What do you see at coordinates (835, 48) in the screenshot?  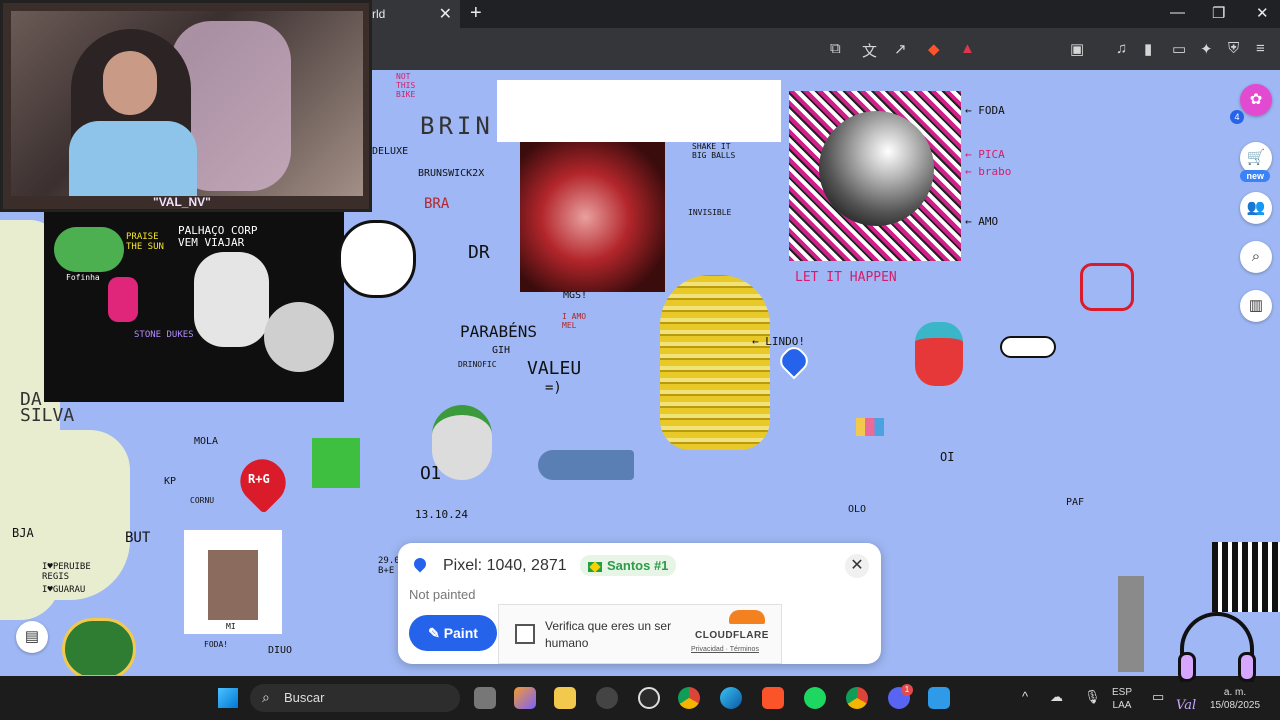 I see `cast-icon: ⧉` at bounding box center [835, 48].